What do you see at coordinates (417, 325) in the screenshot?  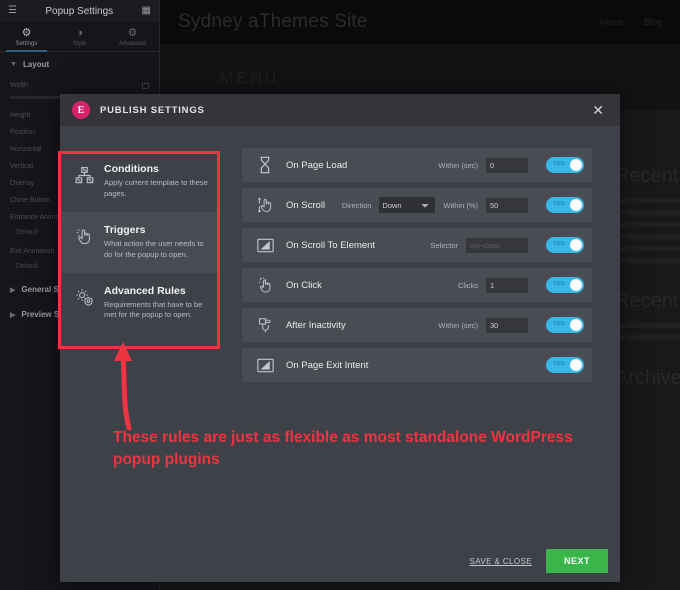 I see `trigger-row-after-inactivity: After Inactivity Within (sec) YES` at bounding box center [417, 325].